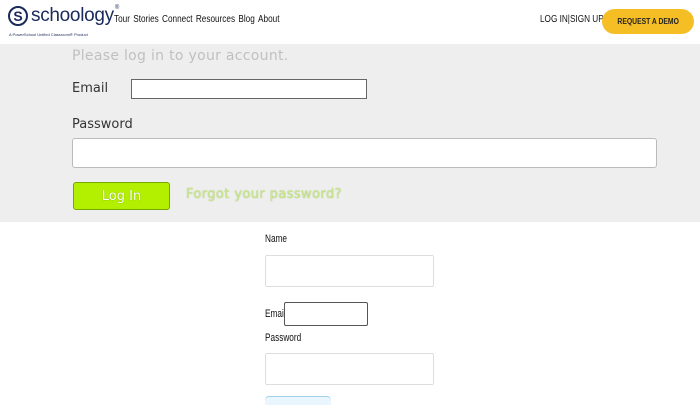 The height and width of the screenshot is (405, 700). Describe the element at coordinates (364, 153) in the screenshot. I see `login-password-input` at that location.